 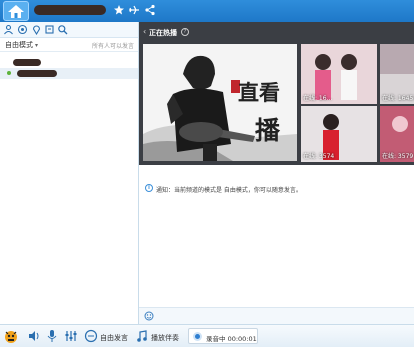 I want to click on microphone-icon, so click(x=52, y=336).